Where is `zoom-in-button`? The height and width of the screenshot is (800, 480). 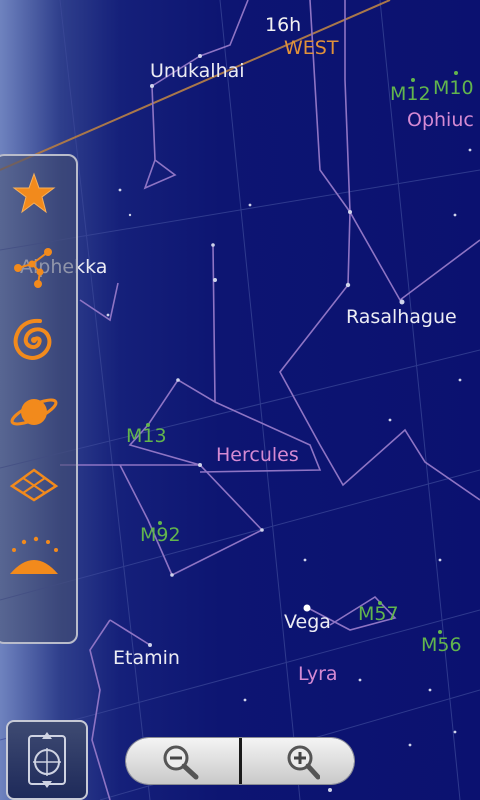 zoom-in-button is located at coordinates (297, 761).